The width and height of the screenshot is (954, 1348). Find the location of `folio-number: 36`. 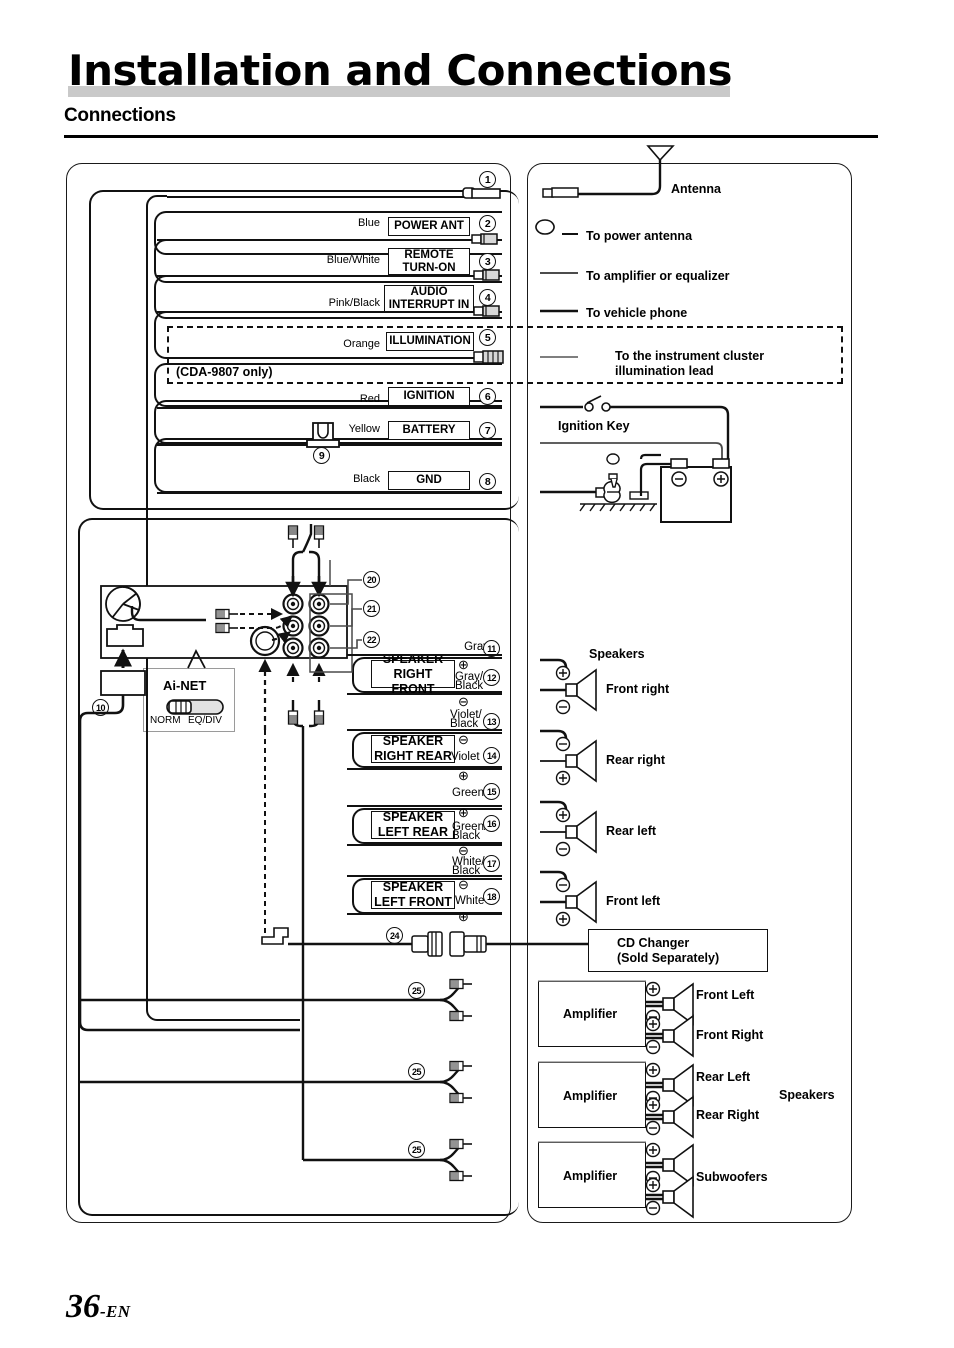

folio-number: 36 is located at coordinates (83, 1306).